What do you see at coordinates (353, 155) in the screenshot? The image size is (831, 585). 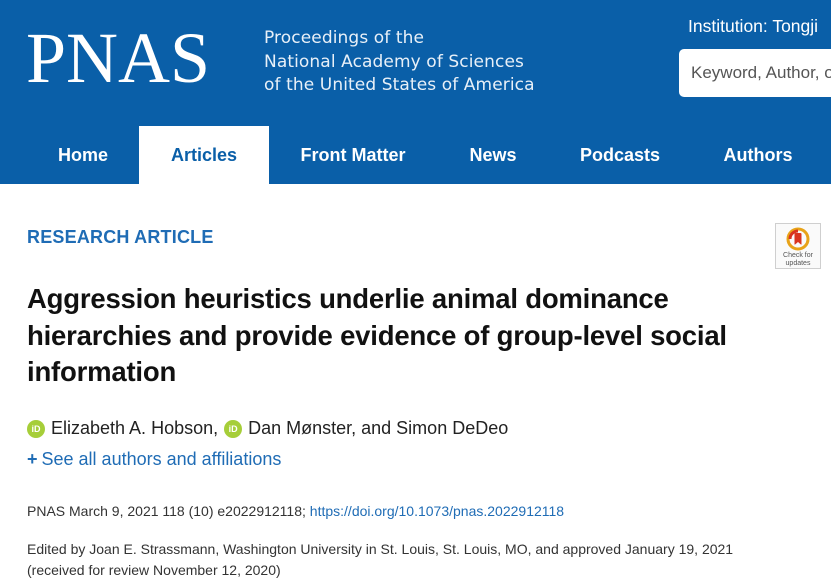 I see `nav-front-matter: Front Matter` at bounding box center [353, 155].